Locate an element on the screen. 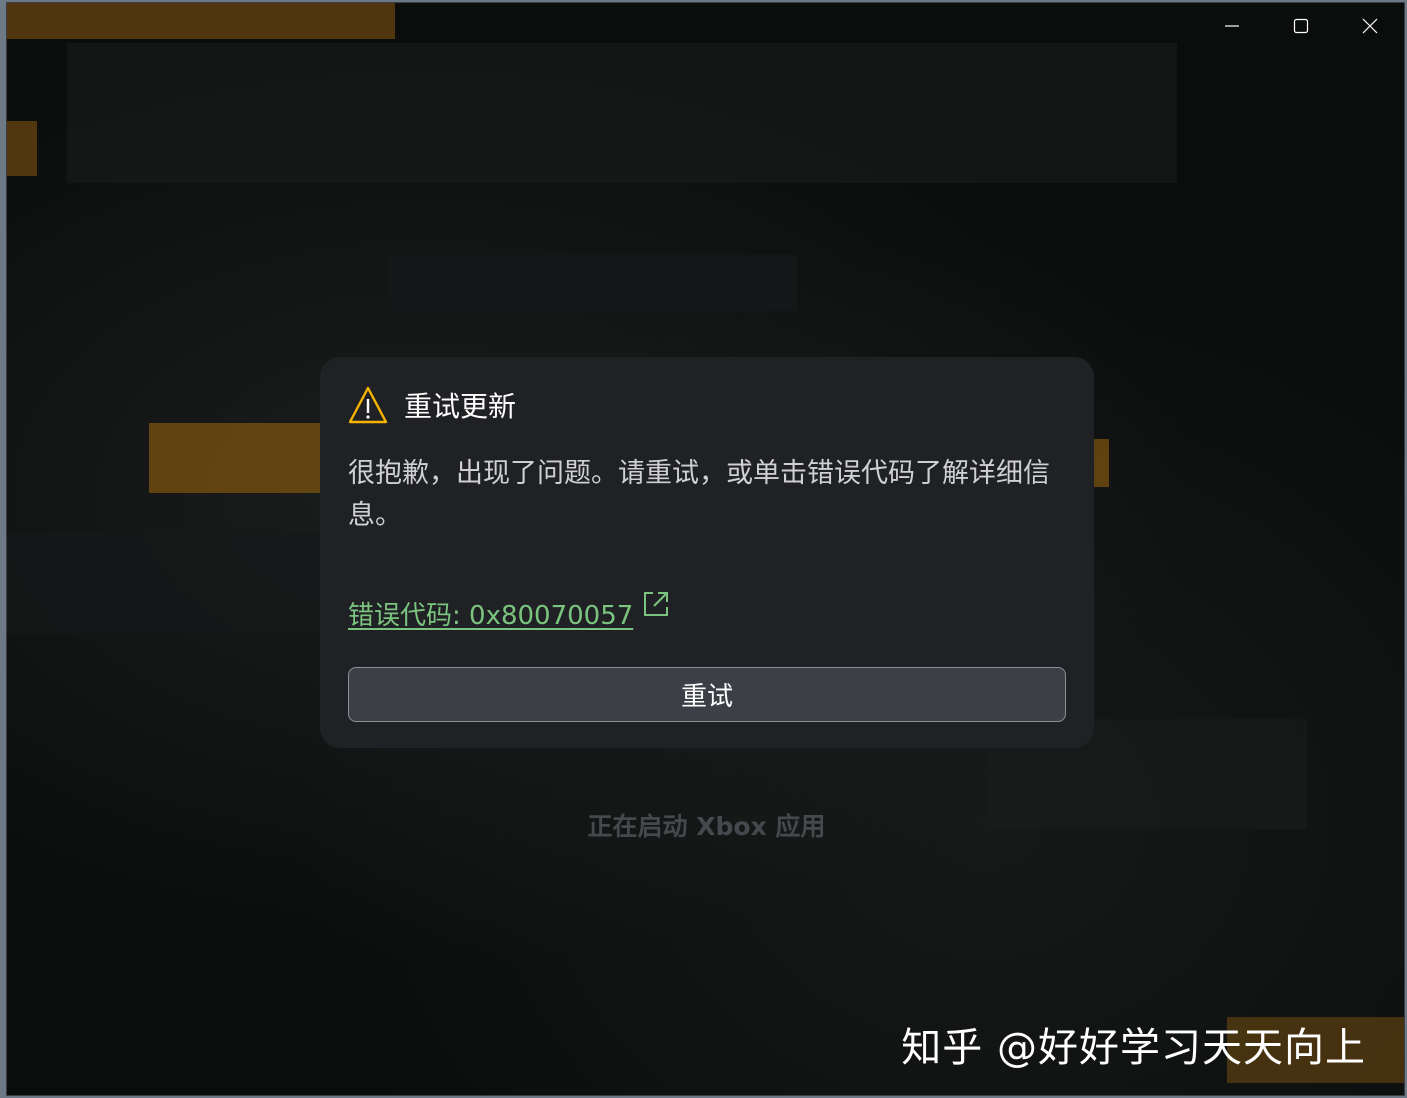  error-code-link: 错误代码: 0x80070057 is located at coordinates (509, 612).